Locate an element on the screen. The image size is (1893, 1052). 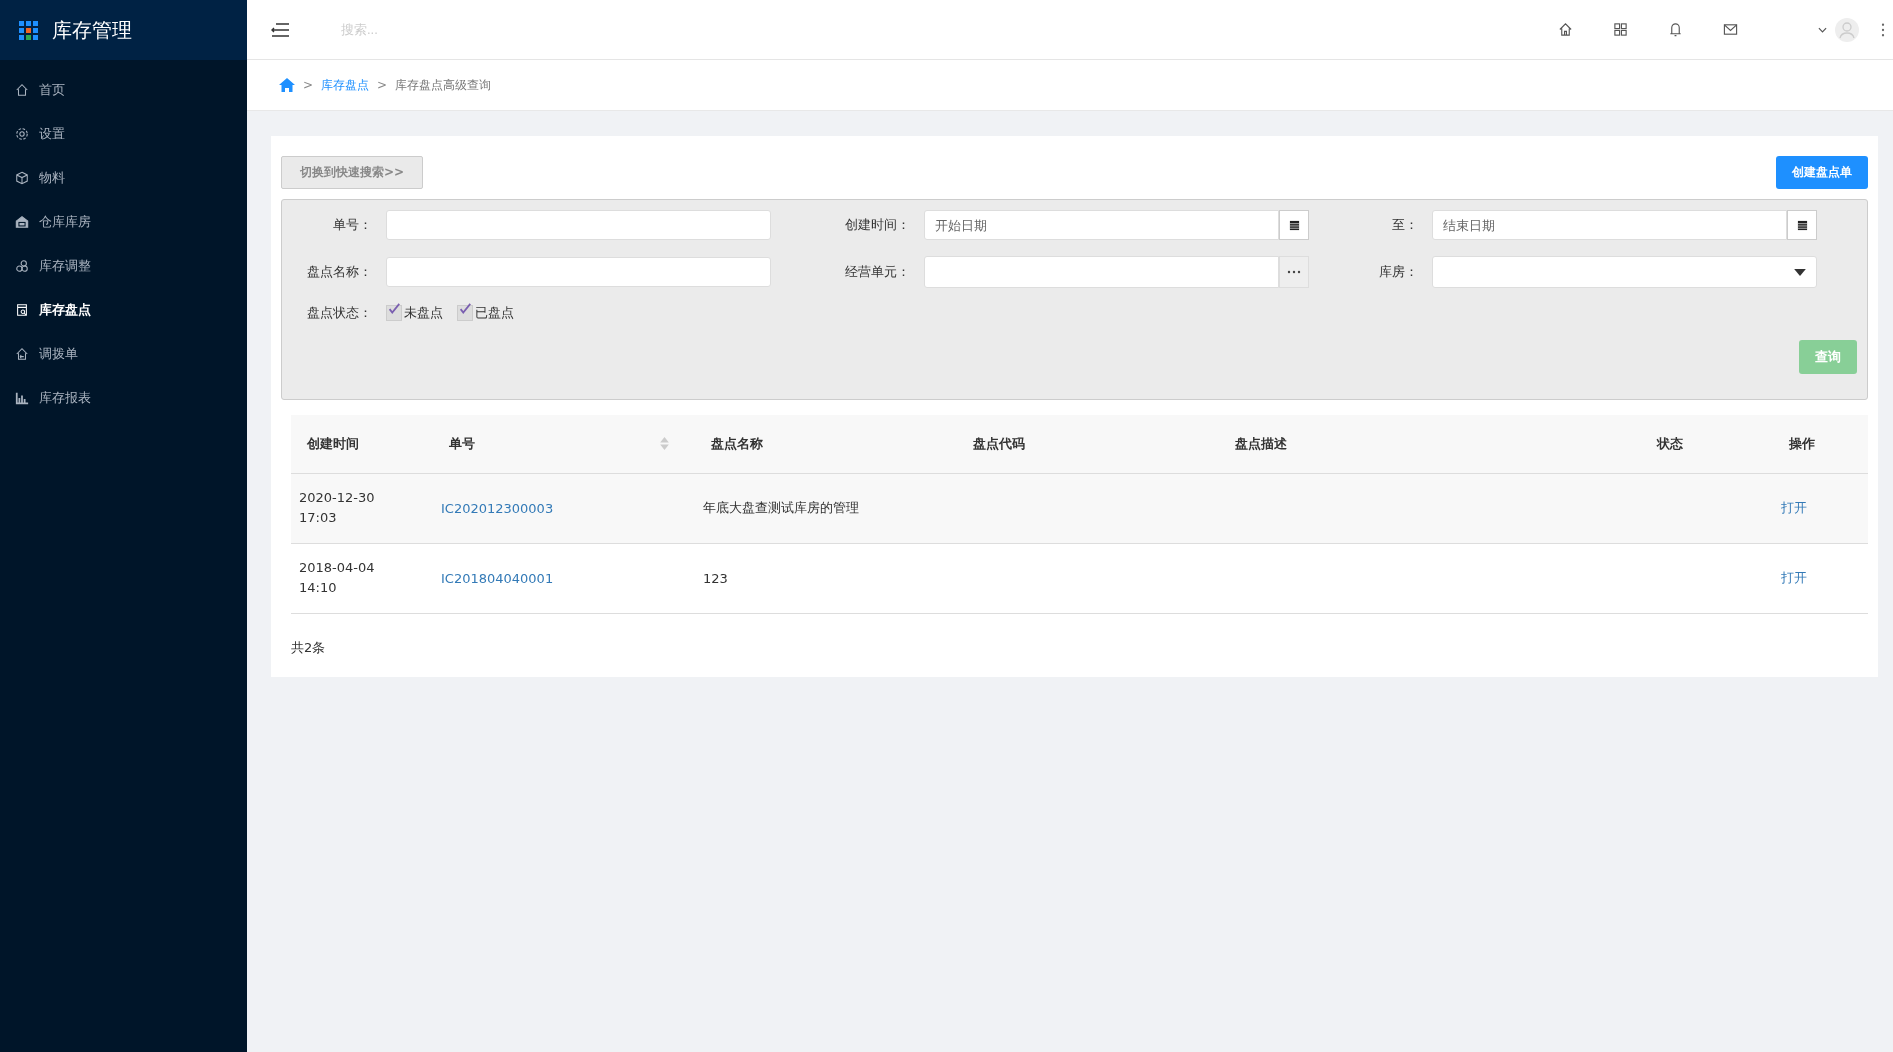
sidebar-item: 设置 is located at coordinates (123, 134).